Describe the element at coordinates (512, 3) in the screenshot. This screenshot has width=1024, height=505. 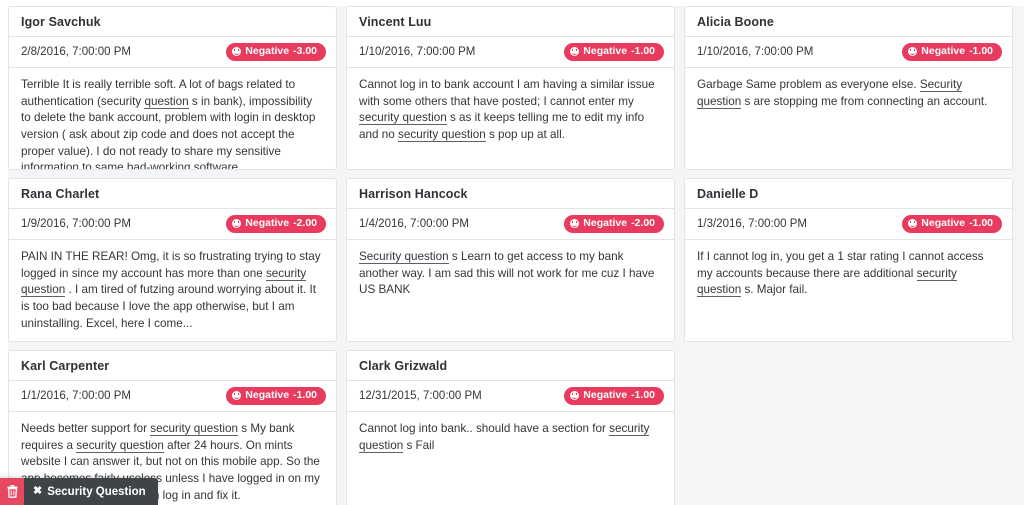
I see `top-gutter` at that location.